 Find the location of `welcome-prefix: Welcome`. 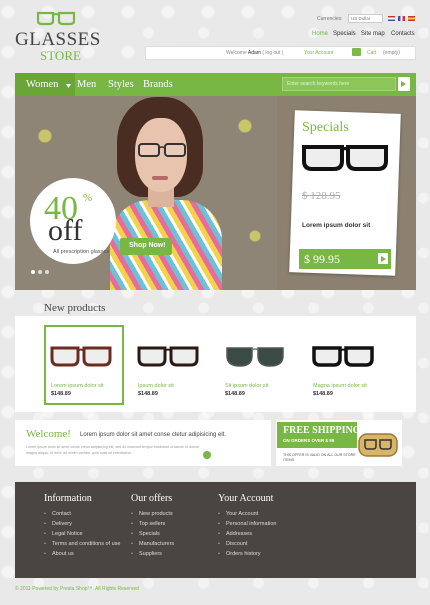

welcome-prefix: Welcome is located at coordinates (236, 53).